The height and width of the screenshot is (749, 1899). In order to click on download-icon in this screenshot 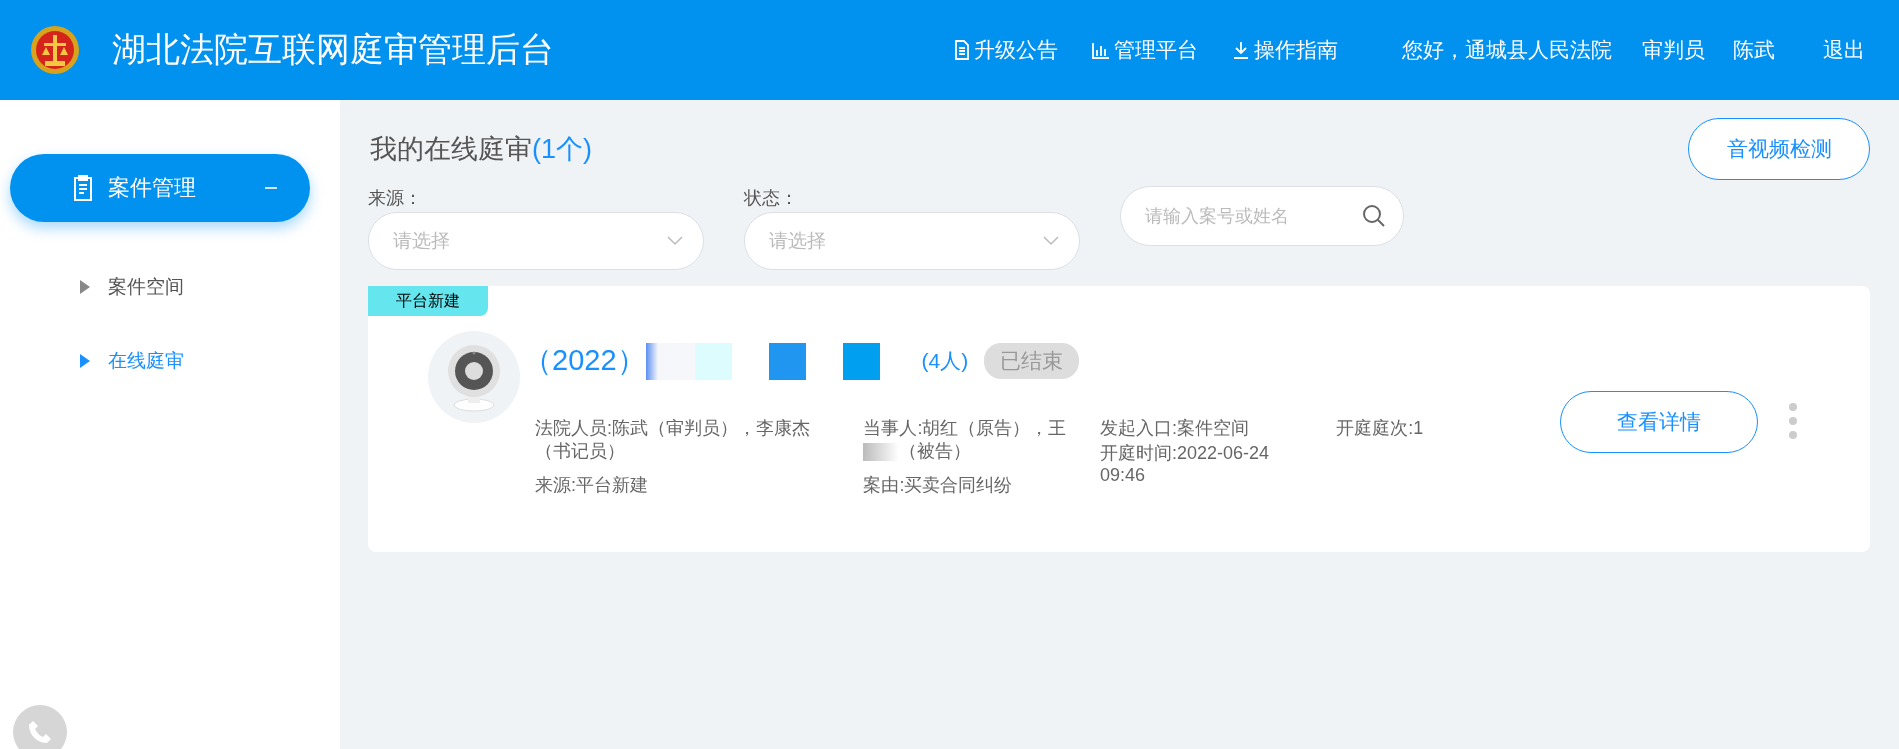, I will do `click(1241, 50)`.